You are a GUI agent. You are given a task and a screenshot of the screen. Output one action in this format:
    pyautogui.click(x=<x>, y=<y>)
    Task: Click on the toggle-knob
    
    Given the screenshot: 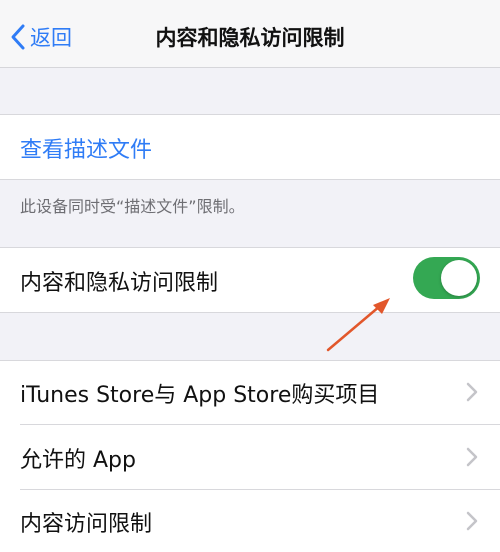 What is the action you would take?
    pyautogui.click(x=459, y=278)
    